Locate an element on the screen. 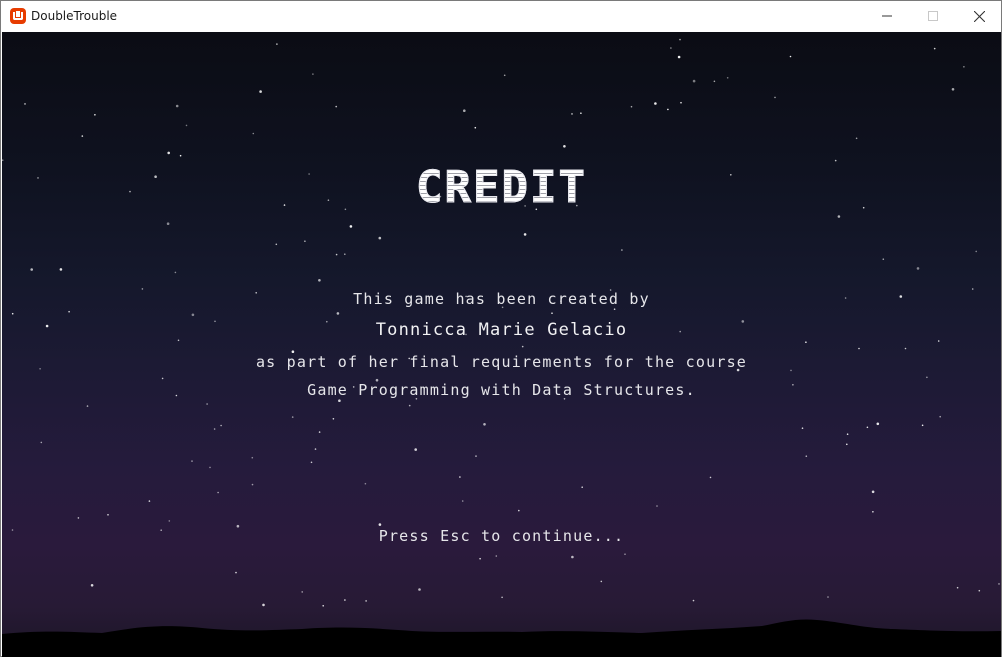  window-title: DoubleTrouble is located at coordinates (74, 16).